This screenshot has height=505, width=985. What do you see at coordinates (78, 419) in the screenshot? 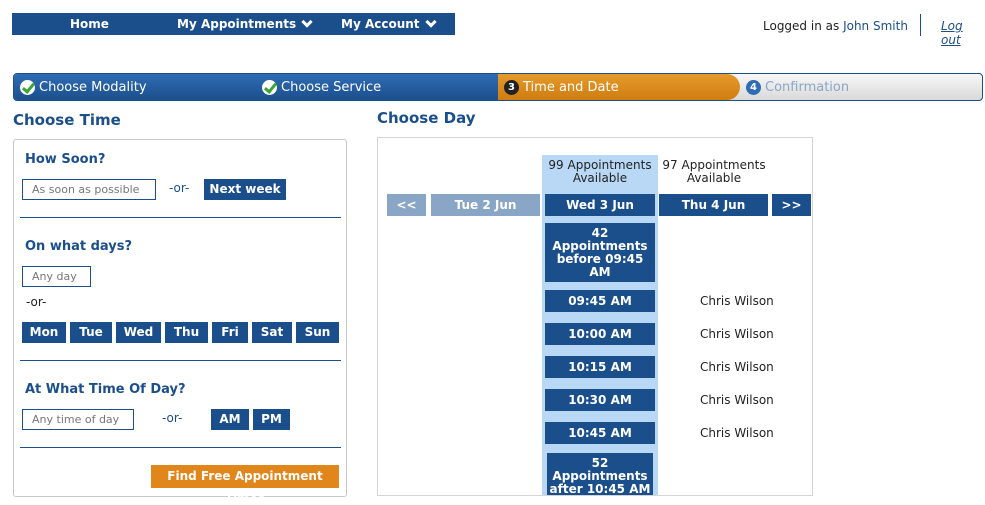
I see `time-of-day-field: Any time of day` at bounding box center [78, 419].